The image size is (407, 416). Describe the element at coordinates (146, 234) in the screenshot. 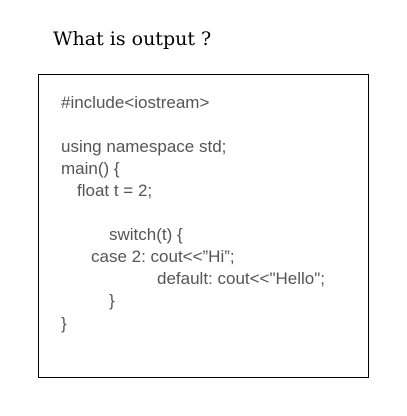

I see `code-line-switch: switch(t) {` at that location.